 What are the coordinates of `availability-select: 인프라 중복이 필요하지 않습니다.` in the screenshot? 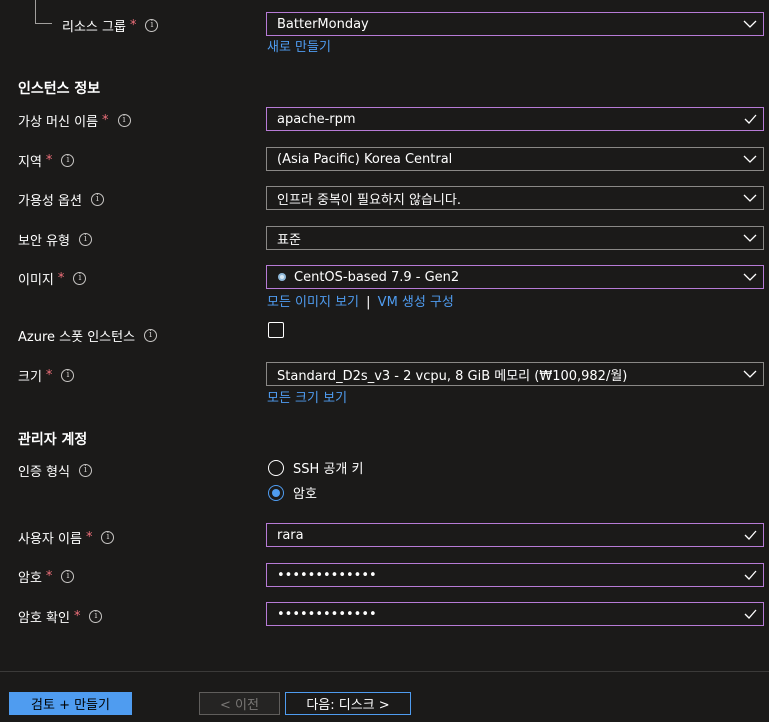 It's located at (515, 198).